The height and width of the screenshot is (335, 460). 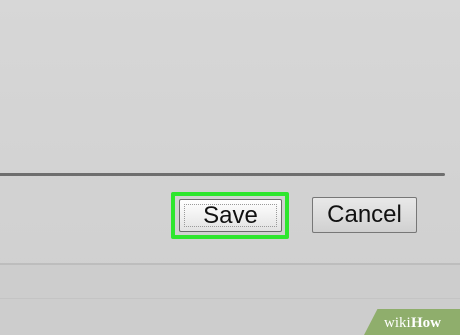 What do you see at coordinates (222, 174) in the screenshot?
I see `separator-line` at bounding box center [222, 174].